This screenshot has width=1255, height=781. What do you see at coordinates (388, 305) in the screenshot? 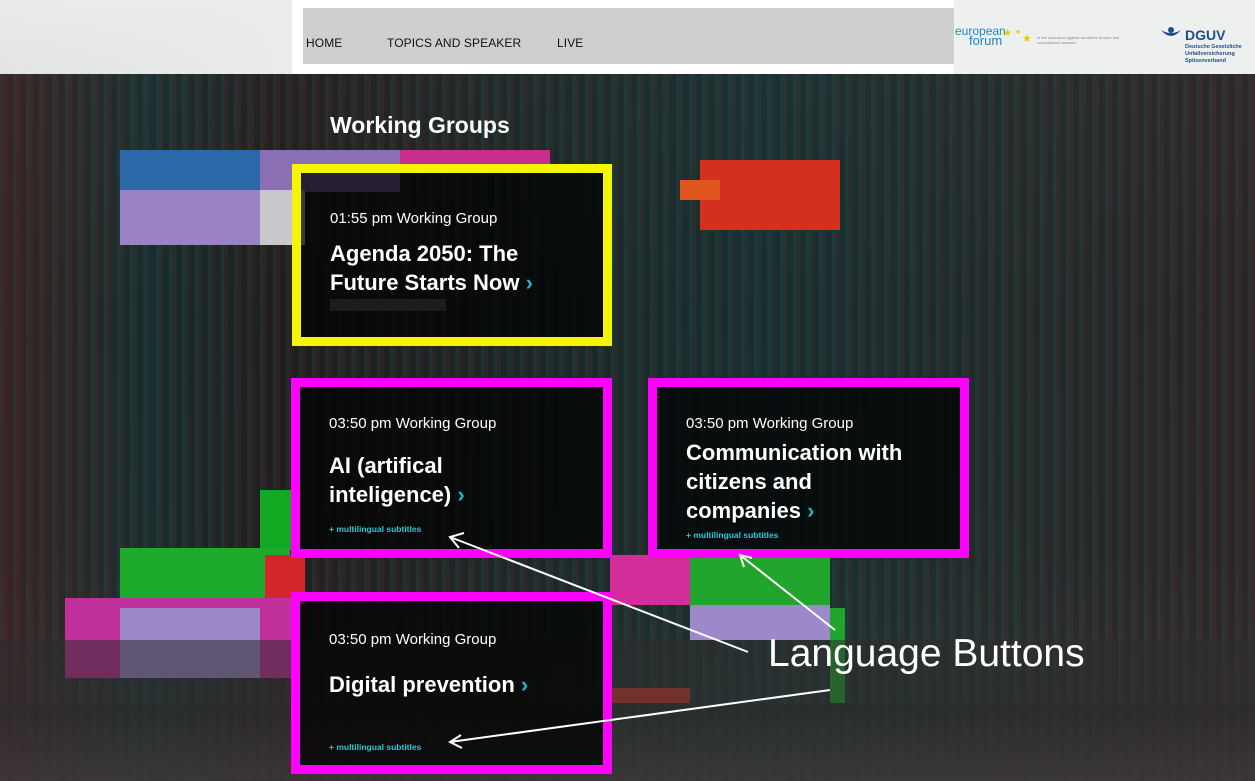
I see `redacted-bar` at bounding box center [388, 305].